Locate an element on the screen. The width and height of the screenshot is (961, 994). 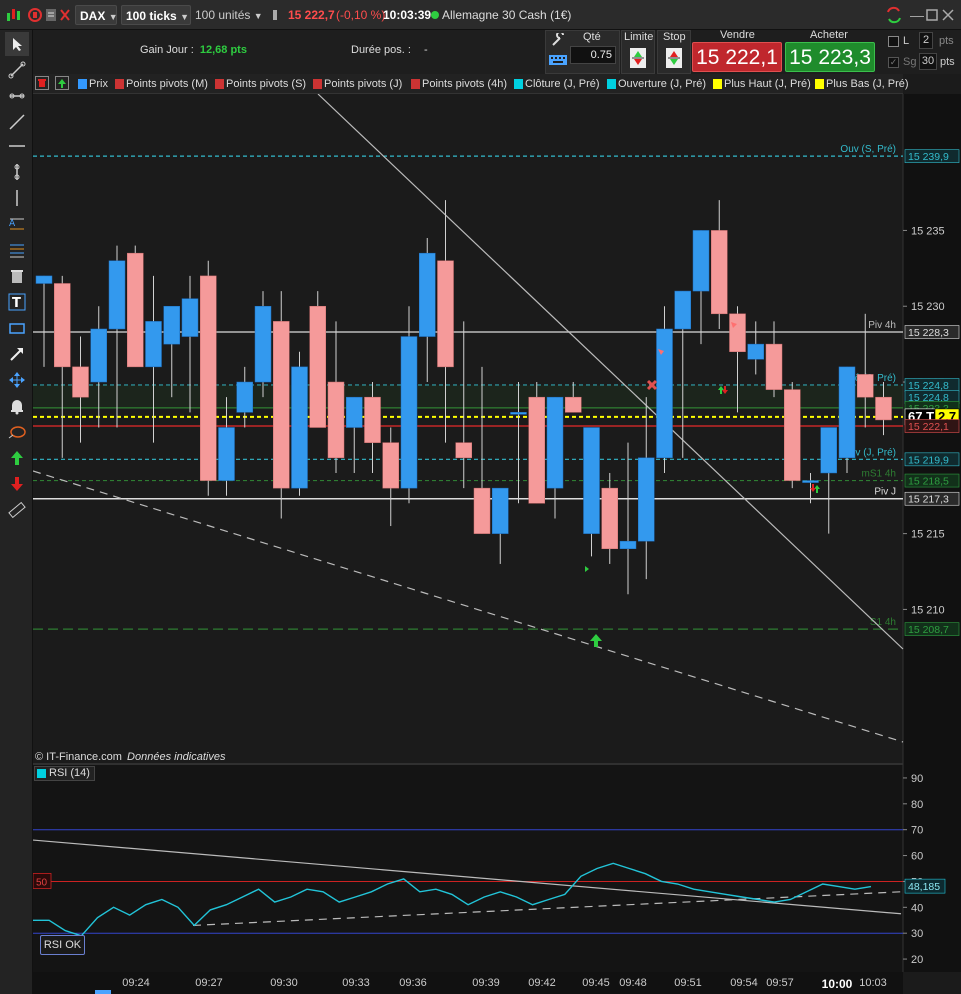
period-select: 100 ticks ▼ is located at coordinates (156, 15).